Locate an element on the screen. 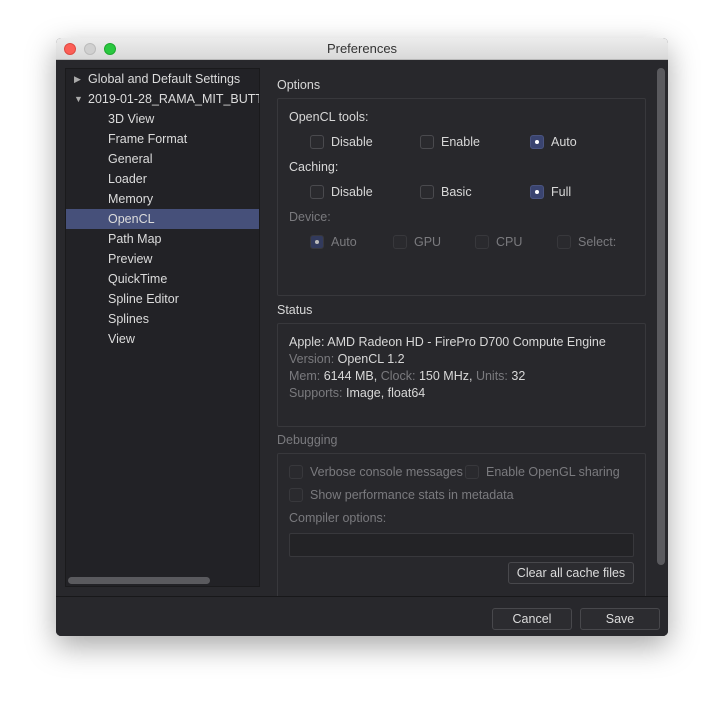 This screenshot has height=710, width=724. sidebar-item-path-map: Path Map is located at coordinates (162, 239).